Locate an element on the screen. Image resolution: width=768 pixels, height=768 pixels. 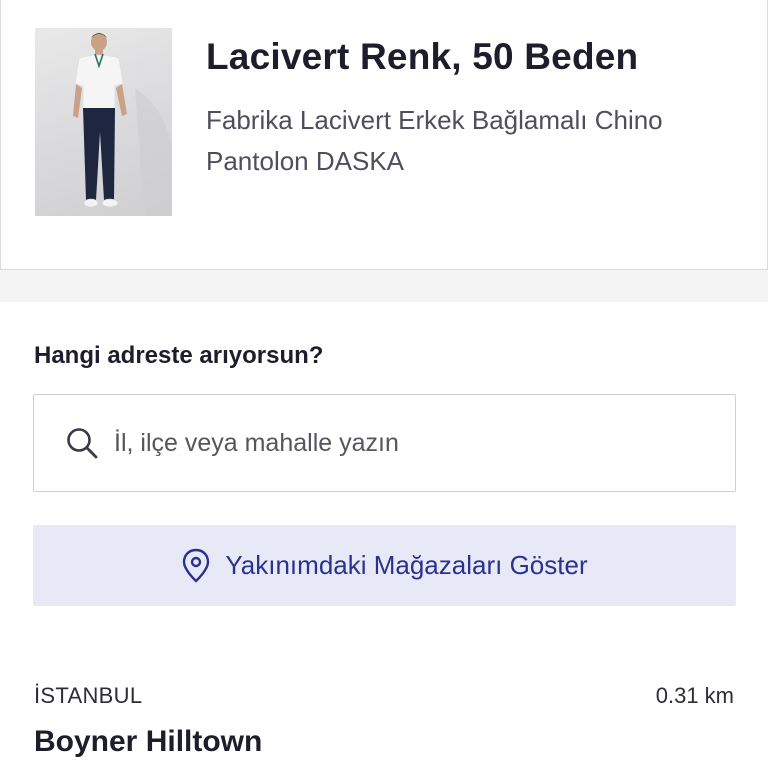
product-image is located at coordinates (103, 122).